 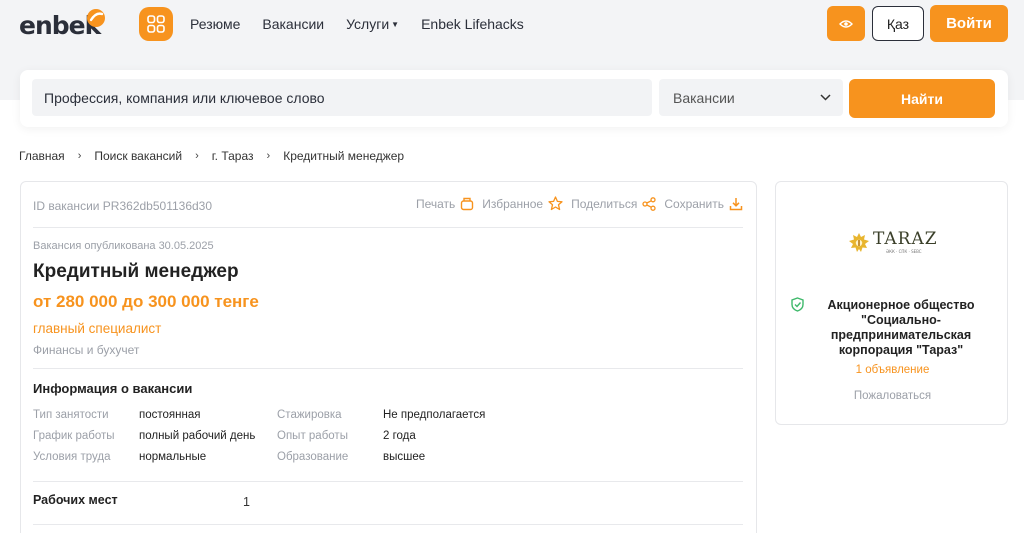 What do you see at coordinates (344, 156) in the screenshot?
I see `breadcrumb-current: Кредитный менеджер` at bounding box center [344, 156].